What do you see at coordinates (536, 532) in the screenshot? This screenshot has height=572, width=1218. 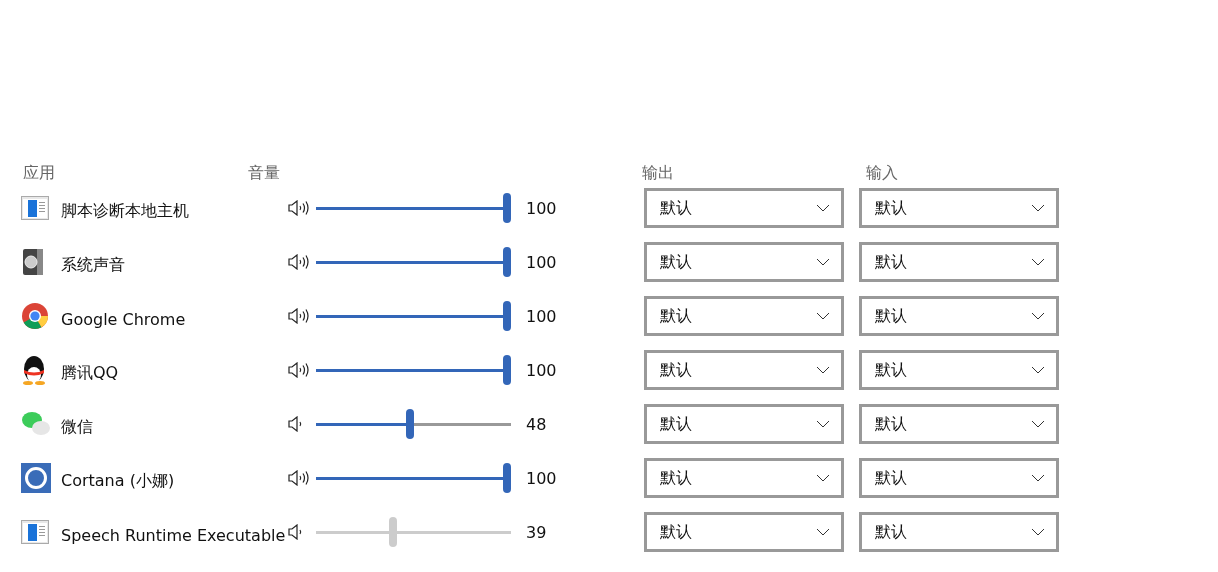 I see `volume-value: 39` at bounding box center [536, 532].